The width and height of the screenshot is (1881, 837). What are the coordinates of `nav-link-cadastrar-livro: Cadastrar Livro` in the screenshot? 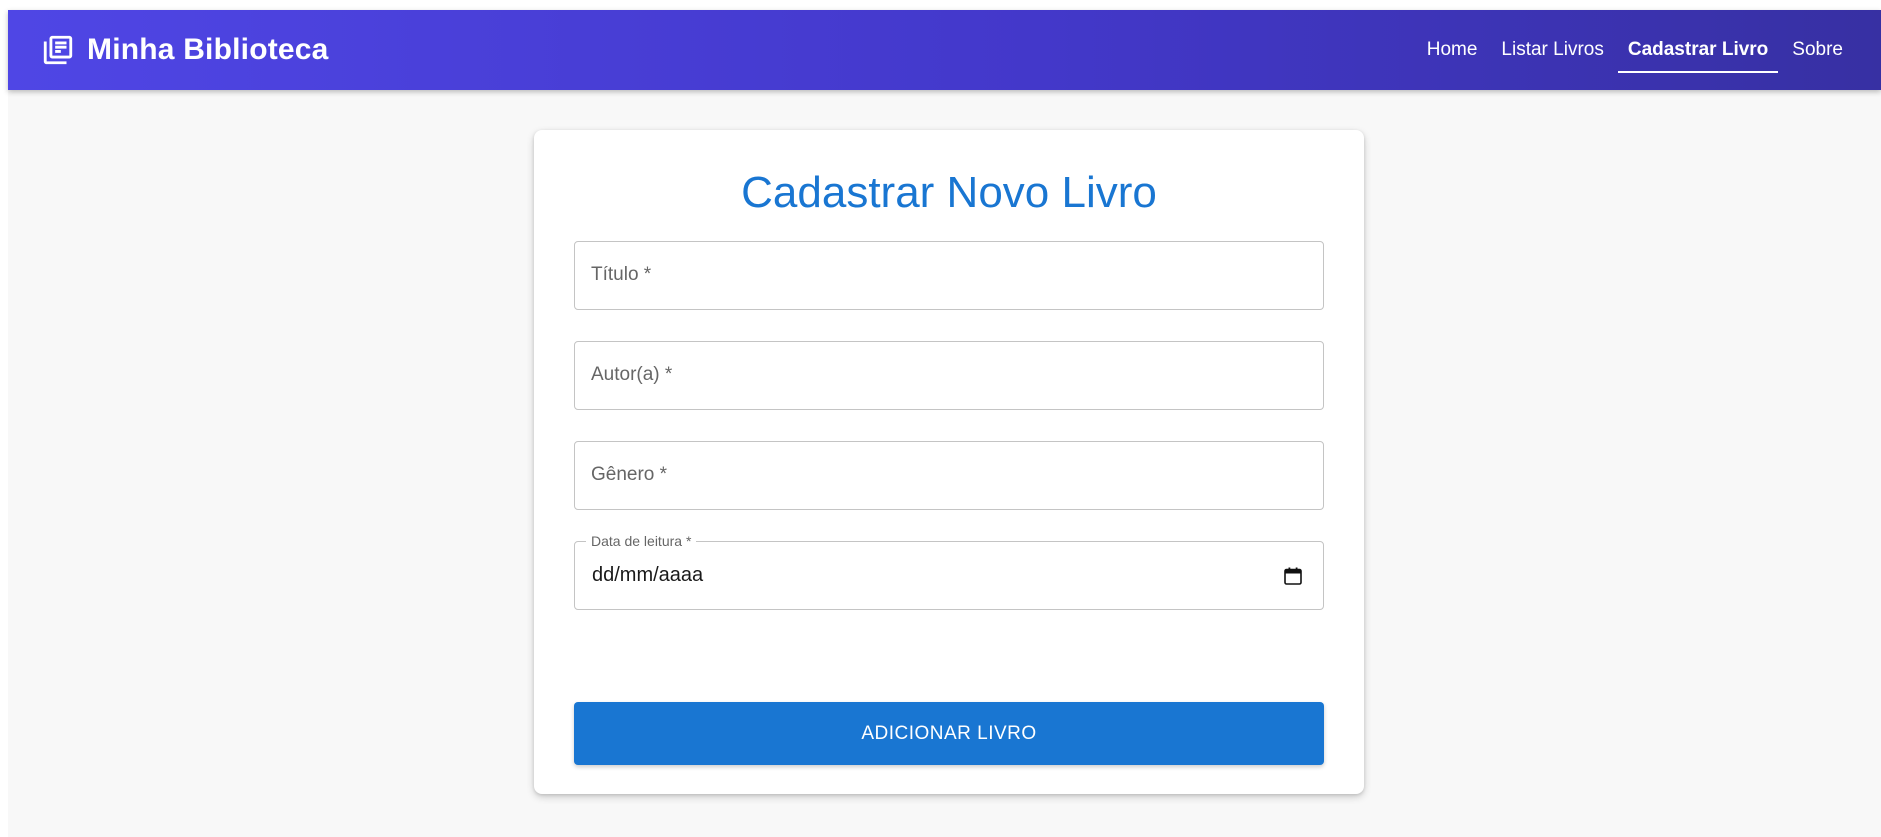 It's located at (1698, 51).